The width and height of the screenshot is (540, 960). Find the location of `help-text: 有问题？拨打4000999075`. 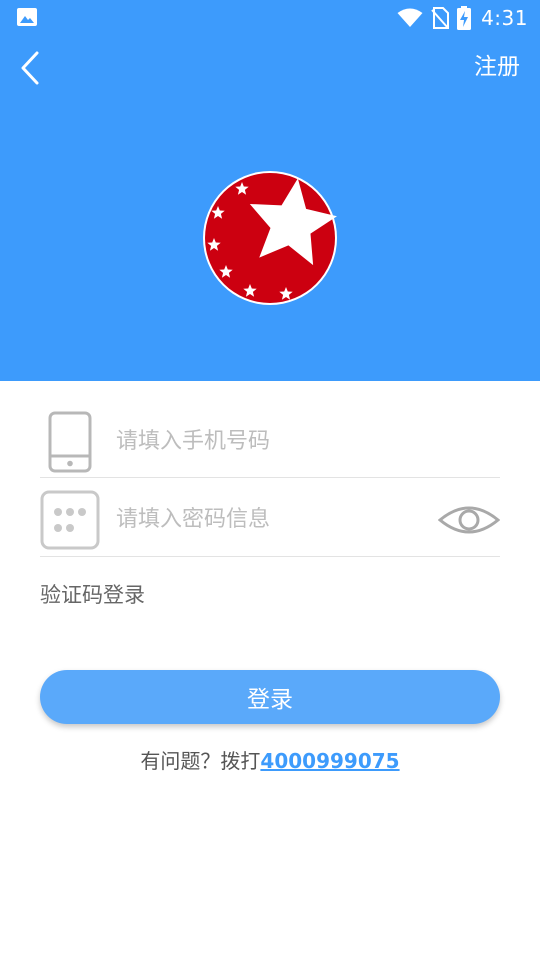

help-text: 有问题？拨打4000999075 is located at coordinates (270, 761).